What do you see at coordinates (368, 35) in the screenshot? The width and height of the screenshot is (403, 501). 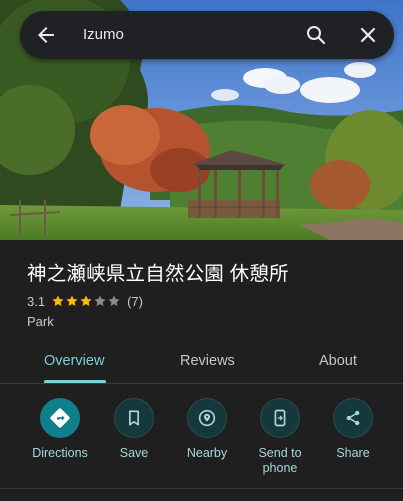 I see `close-icon` at bounding box center [368, 35].